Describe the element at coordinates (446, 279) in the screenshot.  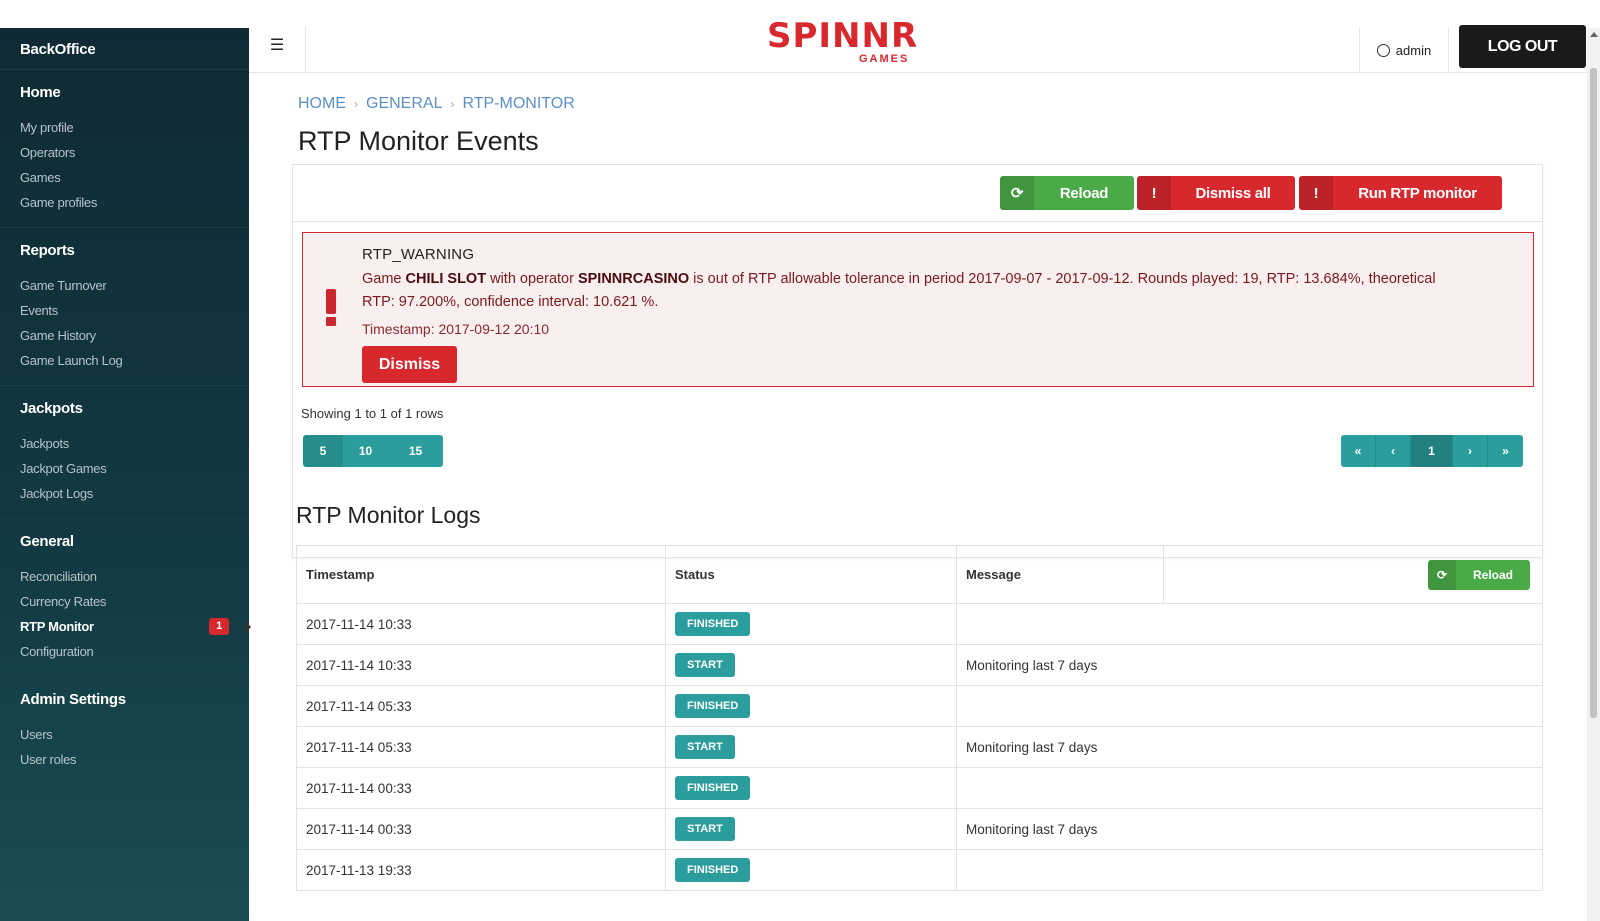
I see `alert-game: CHILI SLOT` at that location.